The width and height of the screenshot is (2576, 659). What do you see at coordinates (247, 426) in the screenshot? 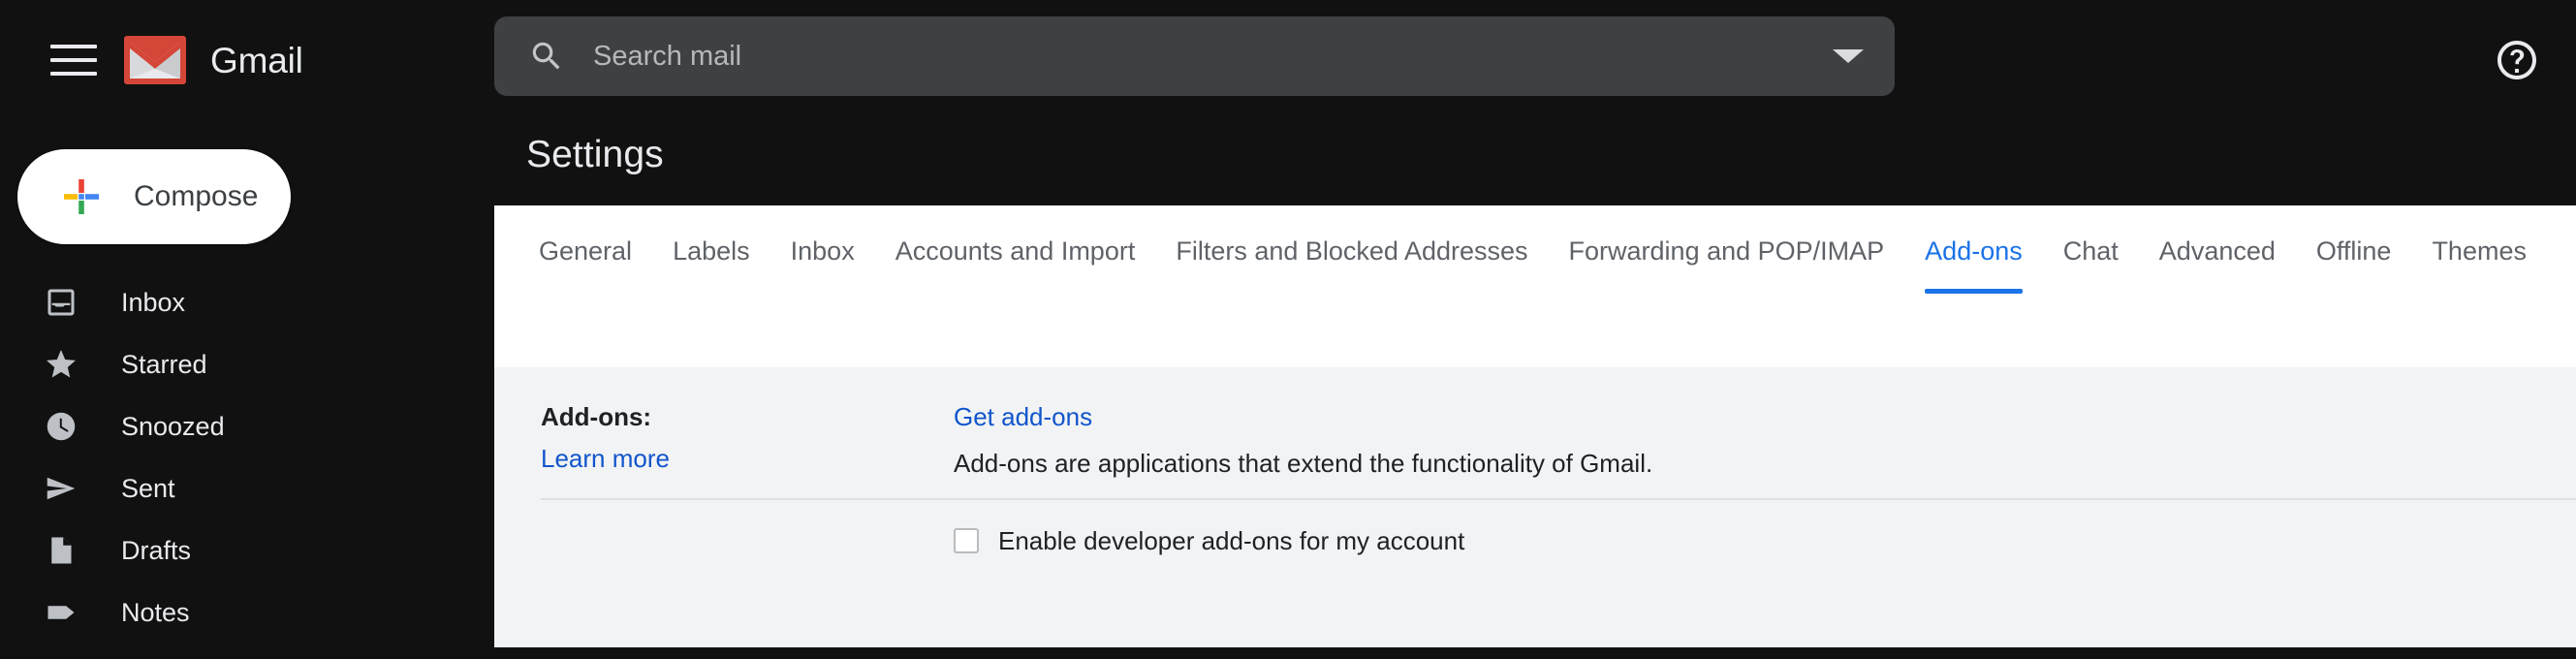
I see `sidebar-item-snoozed: Snoozed` at bounding box center [247, 426].